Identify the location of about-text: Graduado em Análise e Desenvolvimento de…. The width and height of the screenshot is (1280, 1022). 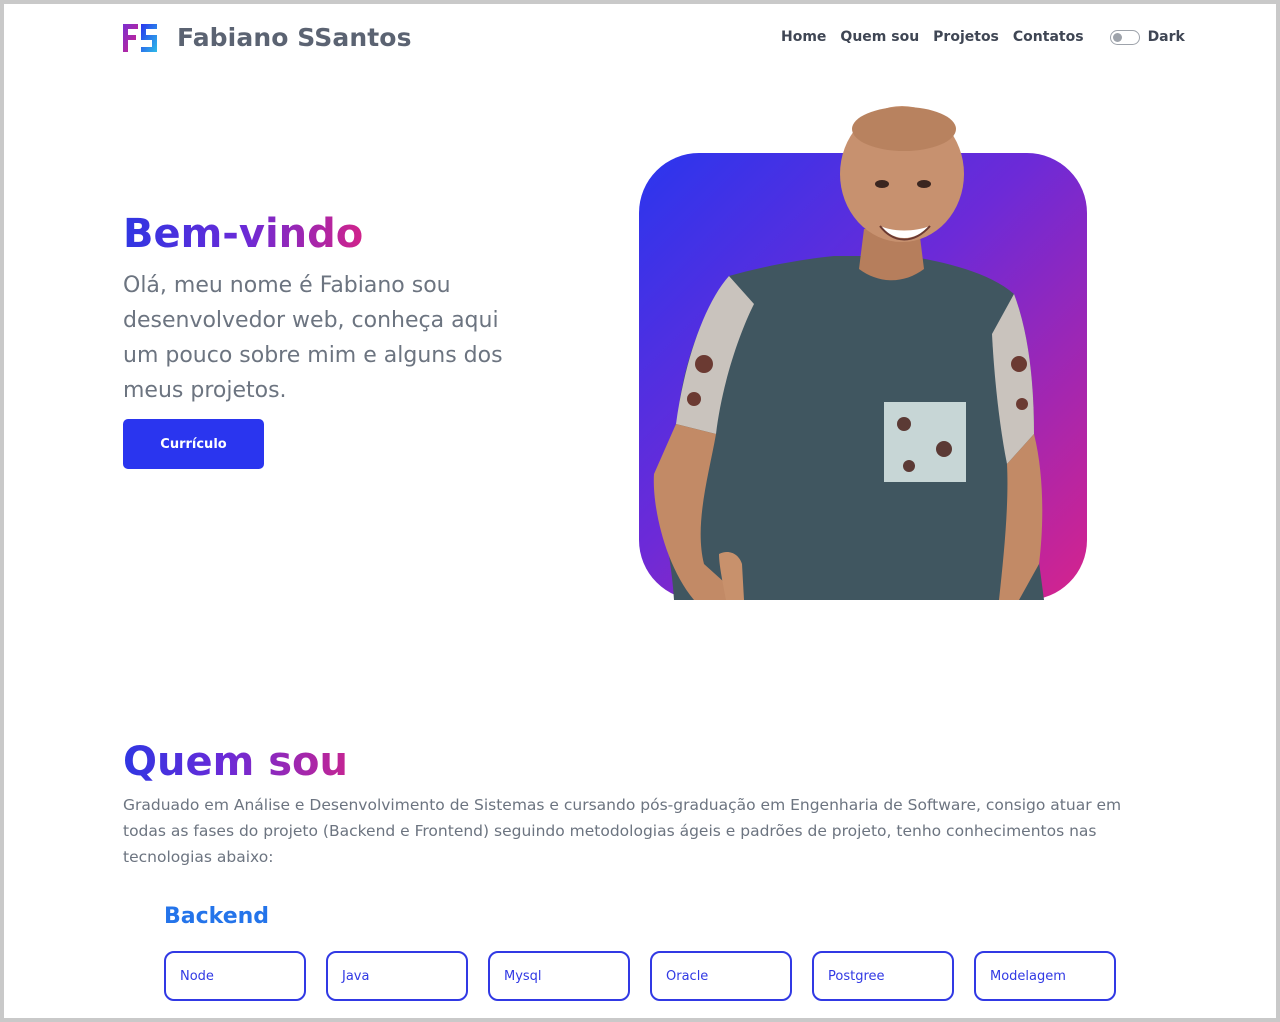
(622, 831).